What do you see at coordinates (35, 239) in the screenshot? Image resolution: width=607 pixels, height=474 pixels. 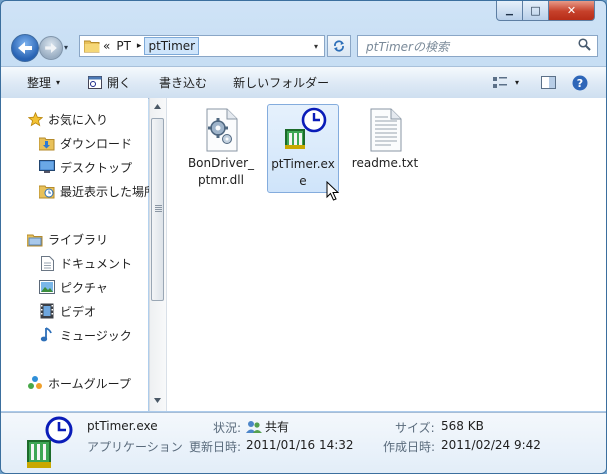 I see `library-icon` at bounding box center [35, 239].